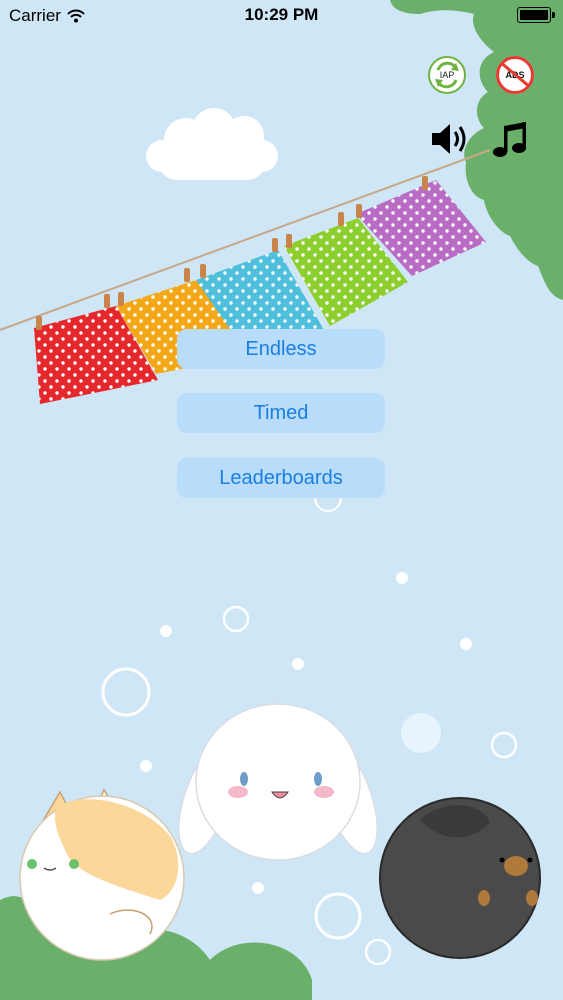 The image size is (563, 1000). I want to click on dog-character, so click(460, 878).